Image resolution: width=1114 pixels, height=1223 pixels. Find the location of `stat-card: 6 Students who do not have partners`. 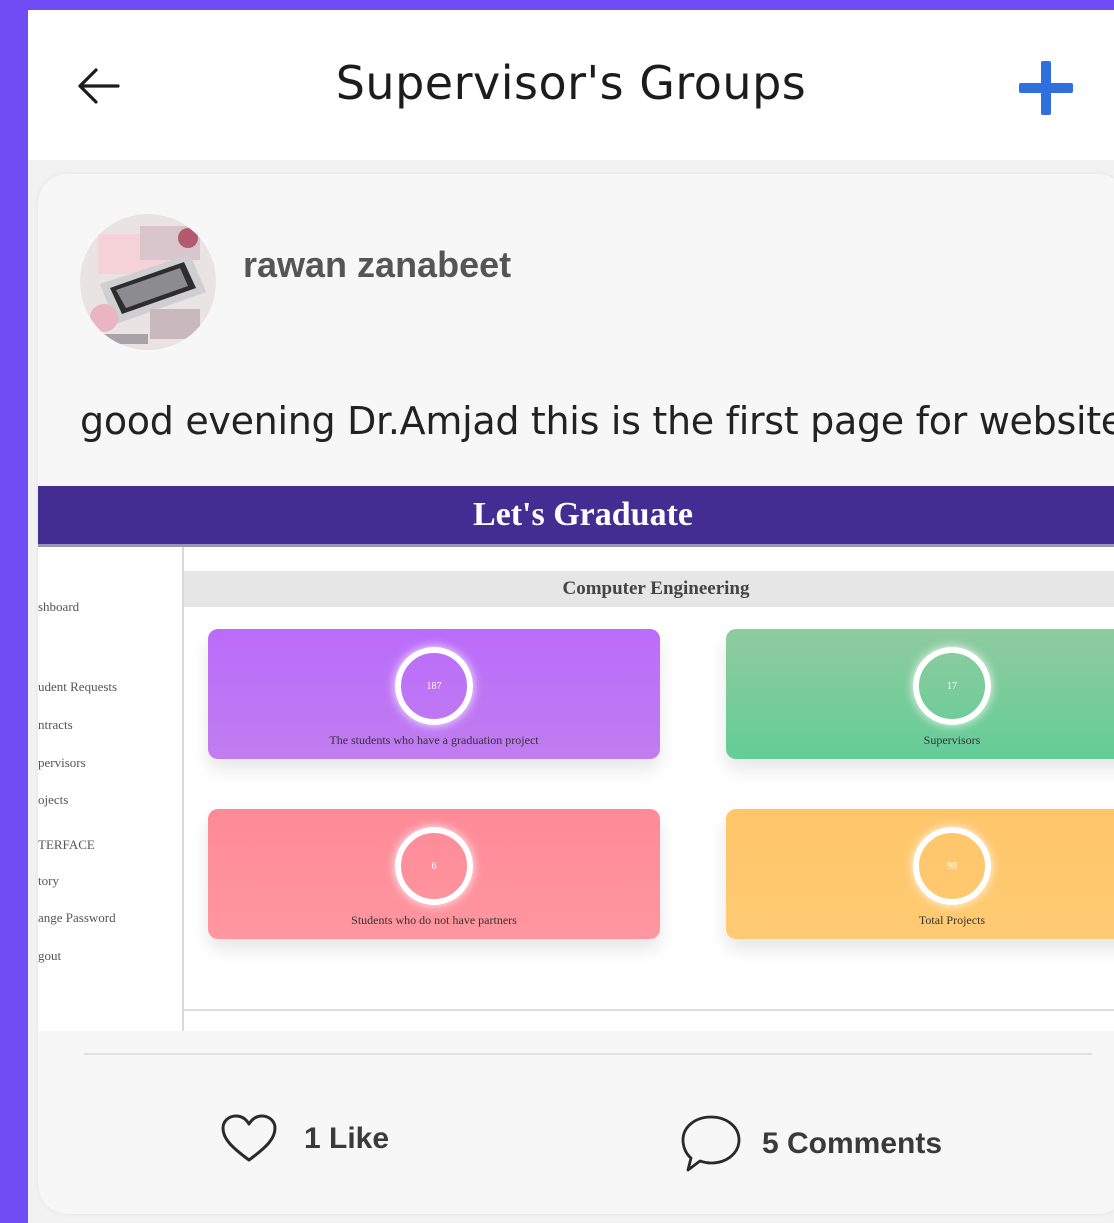

stat-card: 6 Students who do not have partners is located at coordinates (434, 874).